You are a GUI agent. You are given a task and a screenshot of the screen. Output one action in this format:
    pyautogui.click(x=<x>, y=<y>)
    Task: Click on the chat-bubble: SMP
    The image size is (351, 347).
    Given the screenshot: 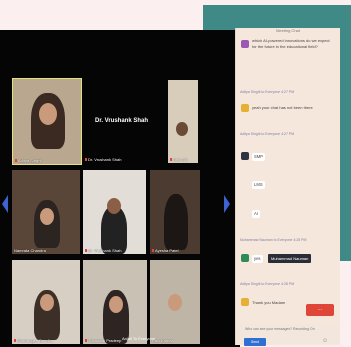 What is the action you would take?
    pyautogui.click(x=259, y=157)
    